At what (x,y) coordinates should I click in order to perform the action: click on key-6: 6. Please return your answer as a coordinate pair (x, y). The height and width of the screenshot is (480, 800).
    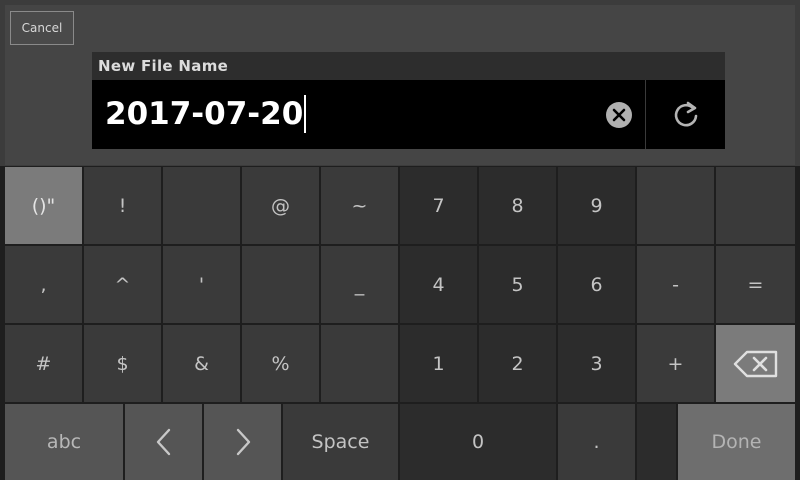
    Looking at the image, I should click on (596, 284).